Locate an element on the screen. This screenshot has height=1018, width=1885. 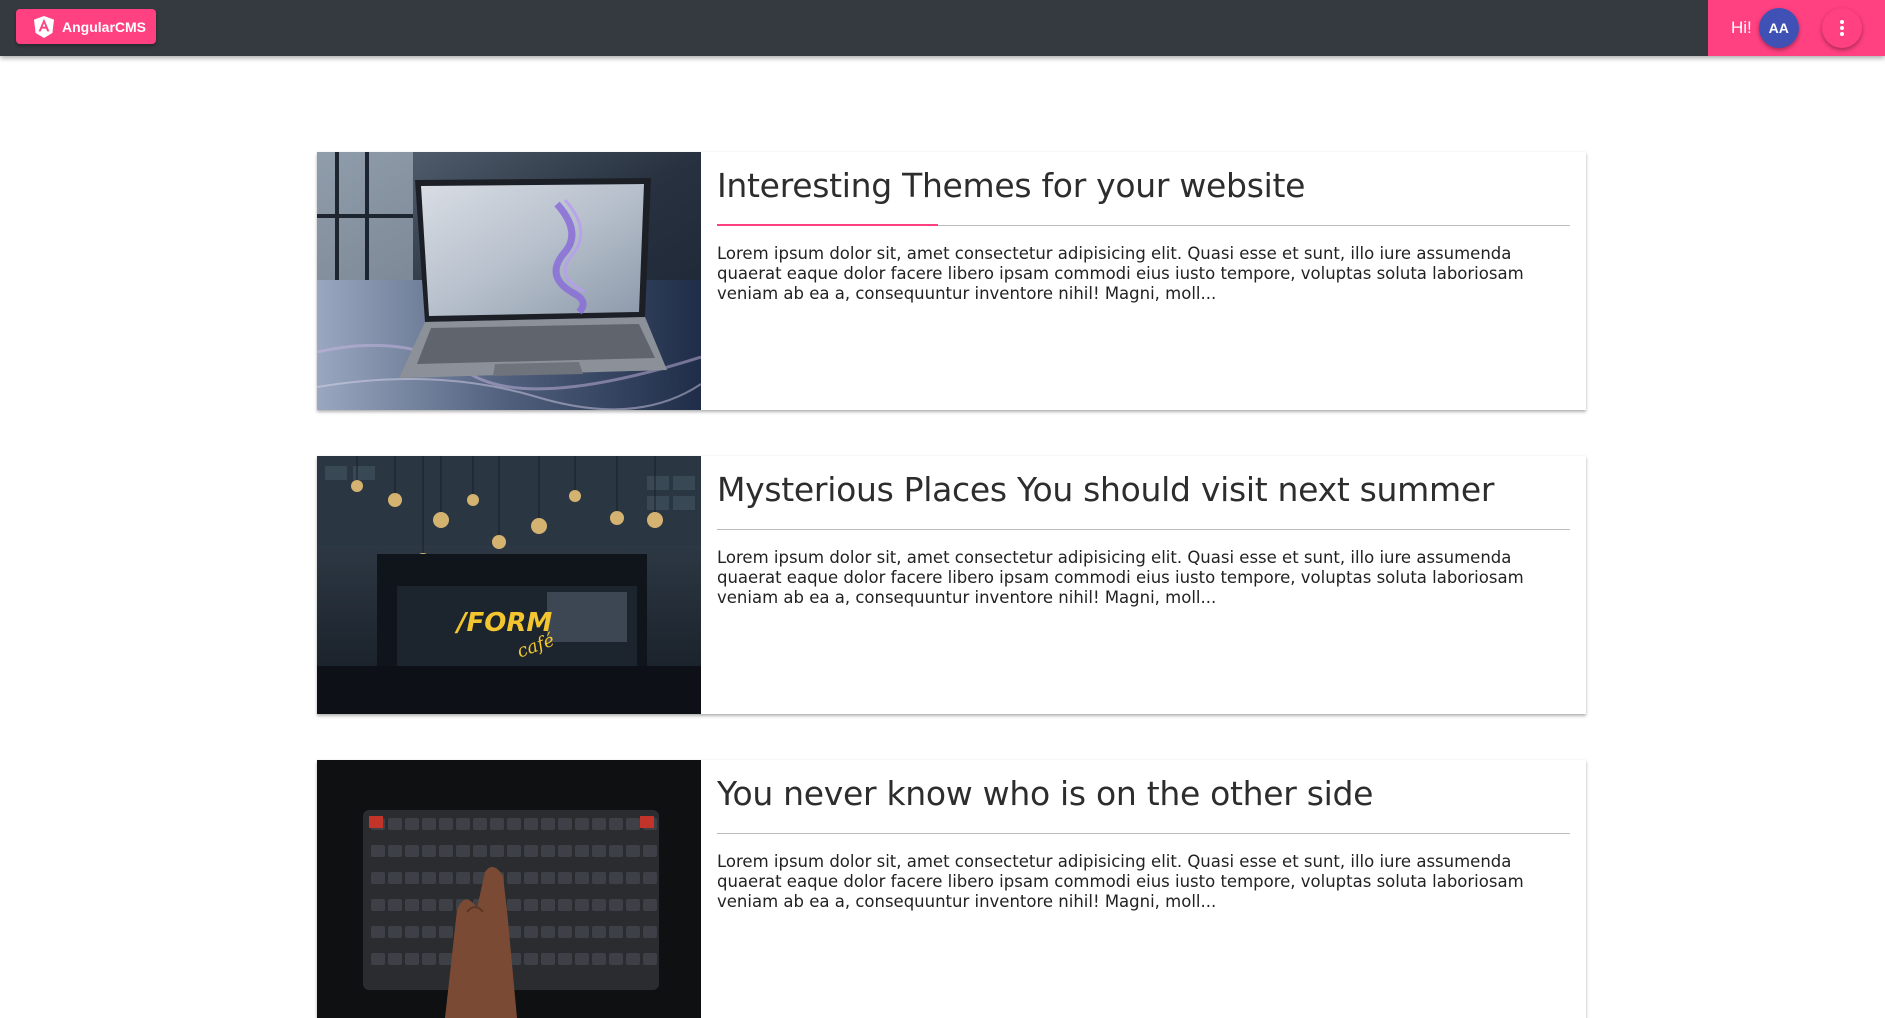
greeting-text: Hi! is located at coordinates (1741, 27).